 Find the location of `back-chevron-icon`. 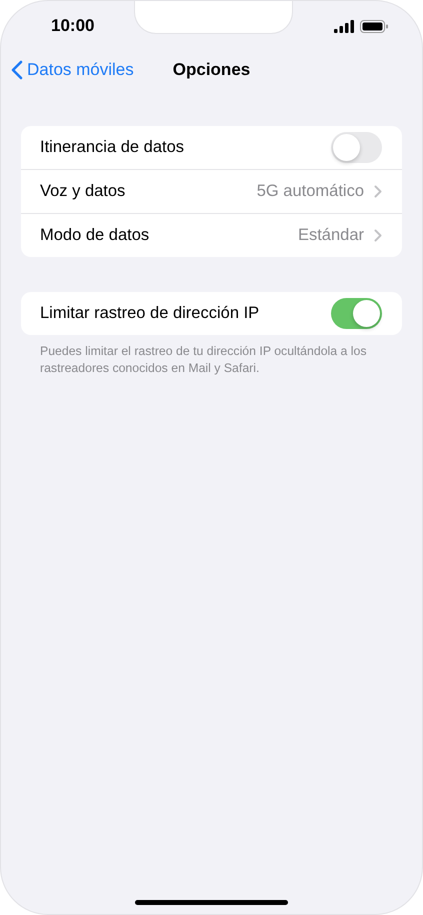

back-chevron-icon is located at coordinates (17, 70).